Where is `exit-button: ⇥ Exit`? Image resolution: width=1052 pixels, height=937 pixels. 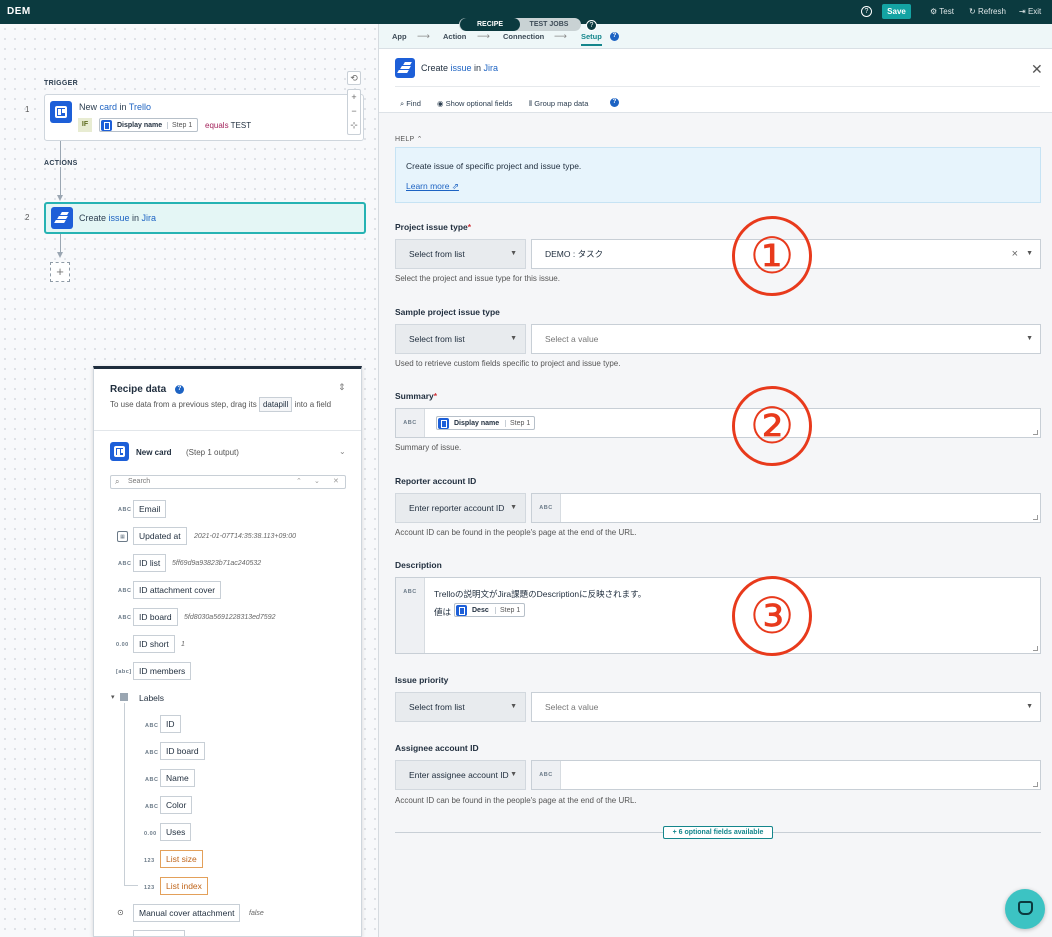 exit-button: ⇥ Exit is located at coordinates (1030, 11).